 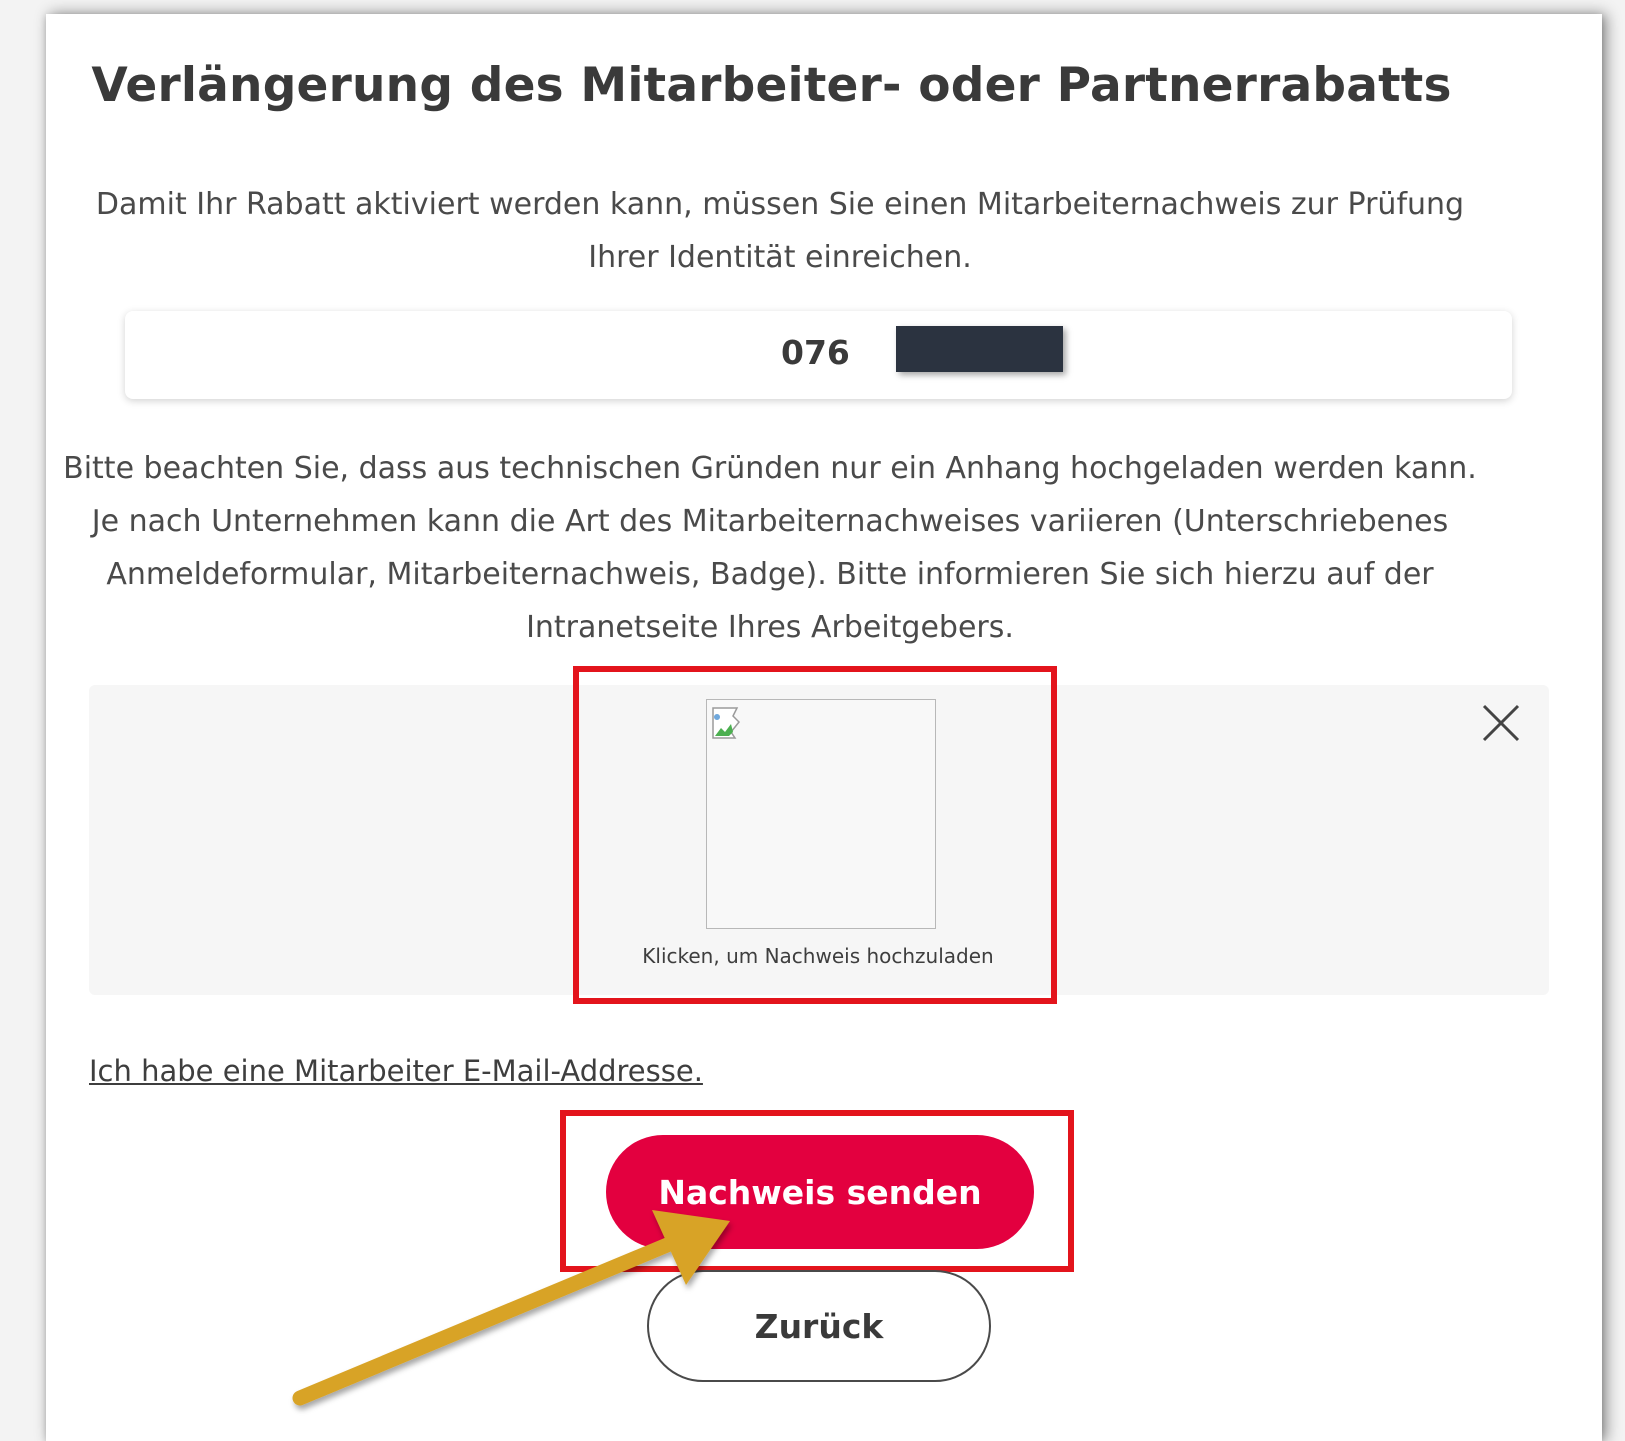 I want to click on account-number: 076, so click(x=815, y=352).